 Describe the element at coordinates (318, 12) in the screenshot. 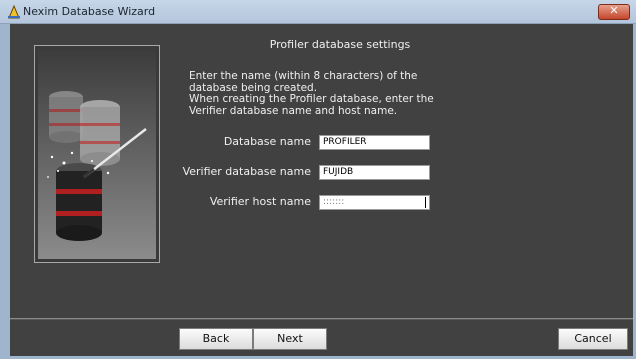

I see `title-bar: Nexim Database Wizard ✕` at that location.